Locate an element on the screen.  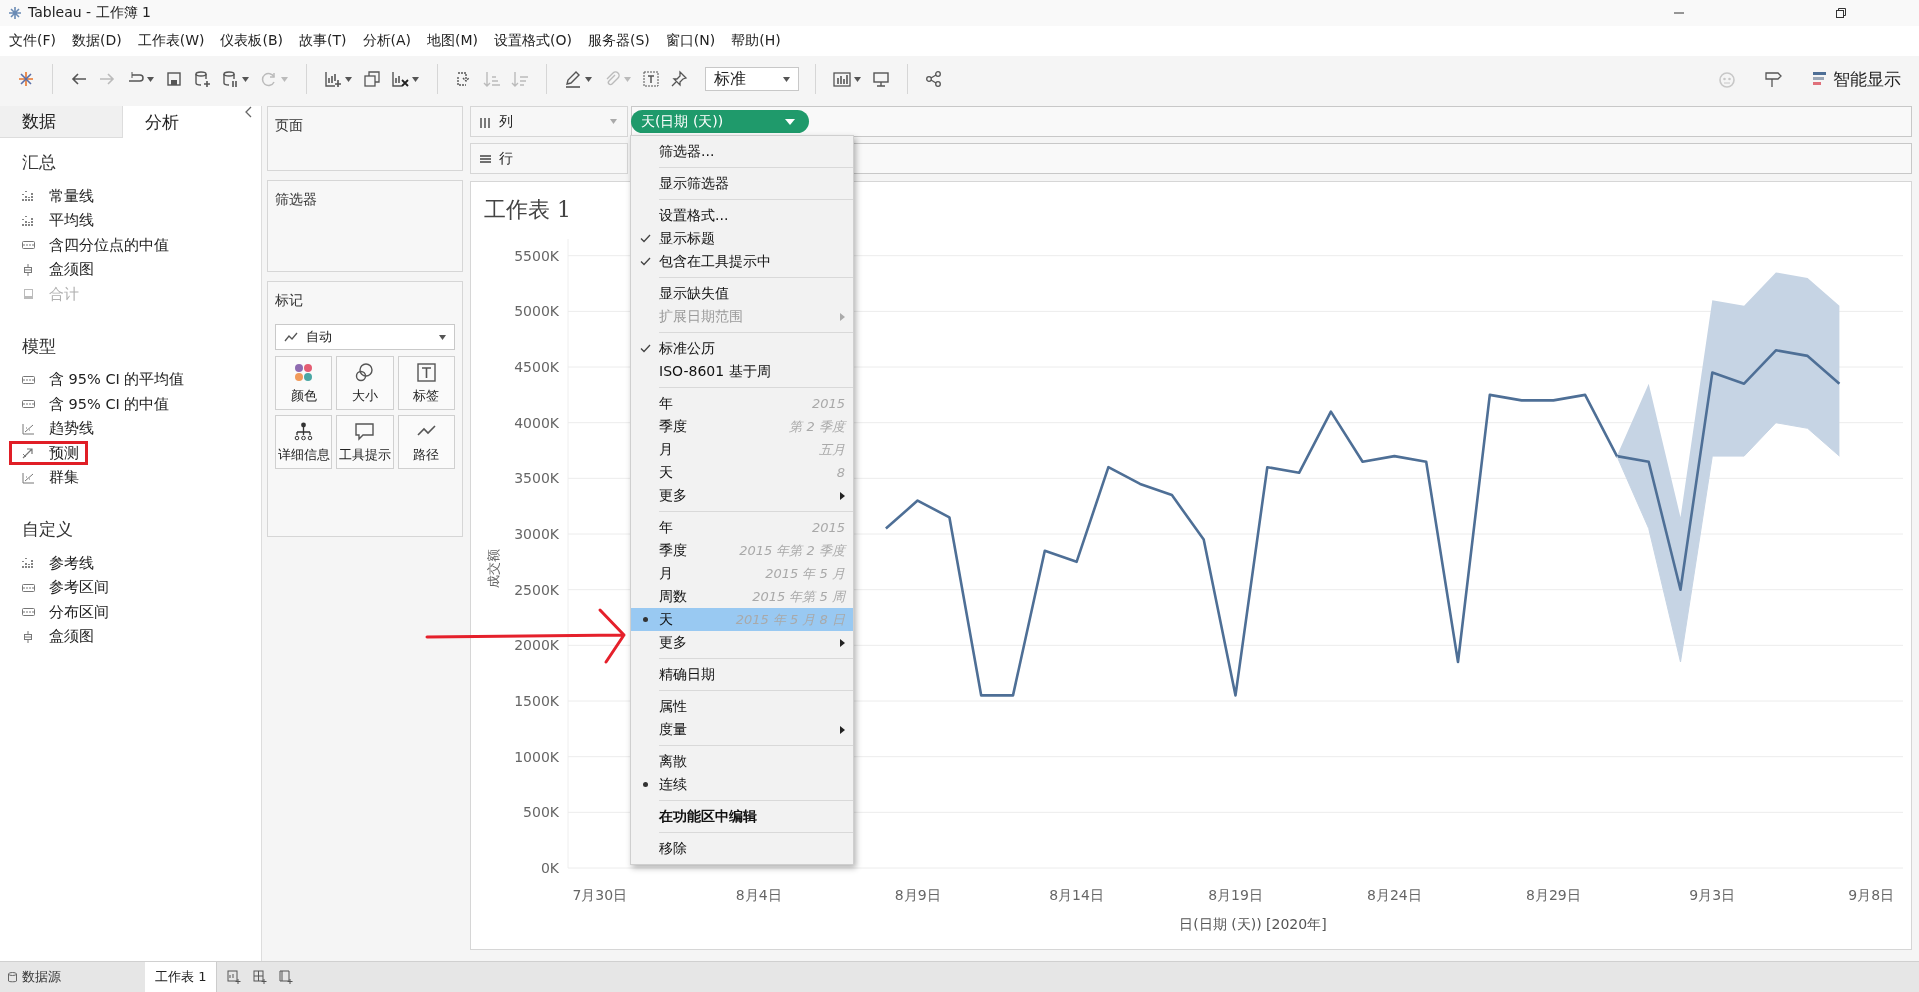
x-tick-label: 7月30日 is located at coordinates (600, 895).